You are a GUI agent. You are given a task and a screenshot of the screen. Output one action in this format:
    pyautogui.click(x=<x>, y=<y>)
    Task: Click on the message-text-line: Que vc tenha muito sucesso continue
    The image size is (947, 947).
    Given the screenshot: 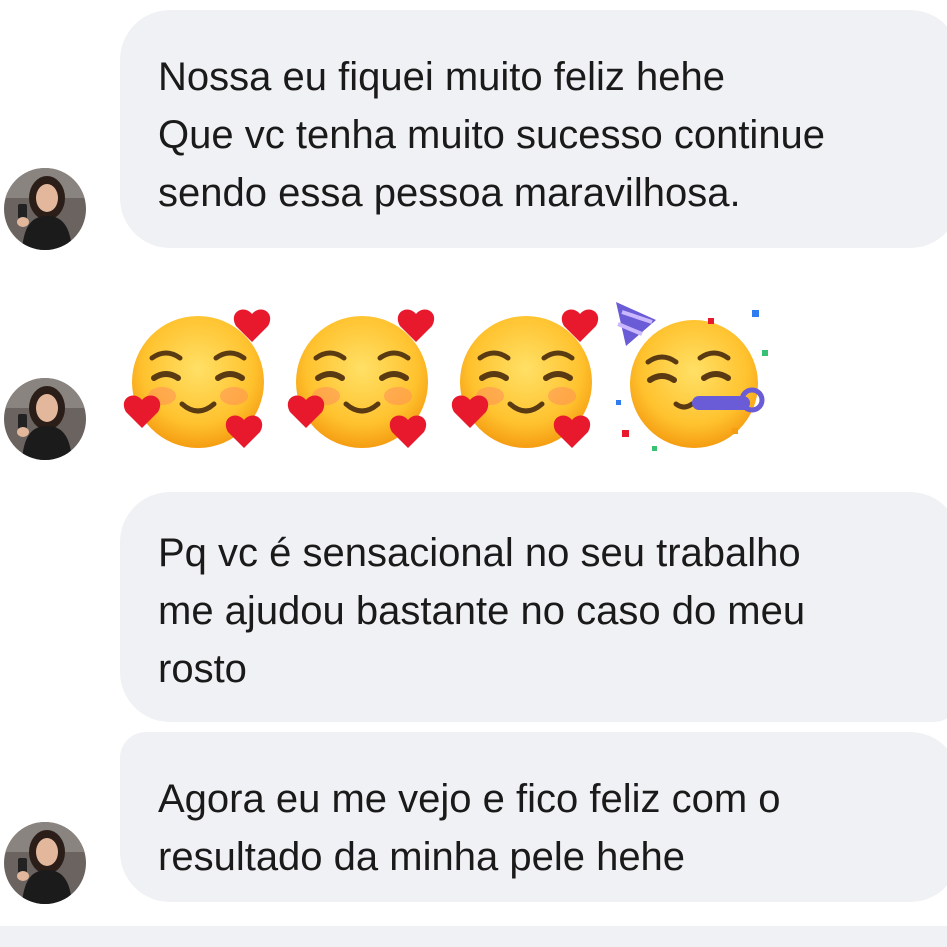 What is the action you would take?
    pyautogui.click(x=492, y=135)
    